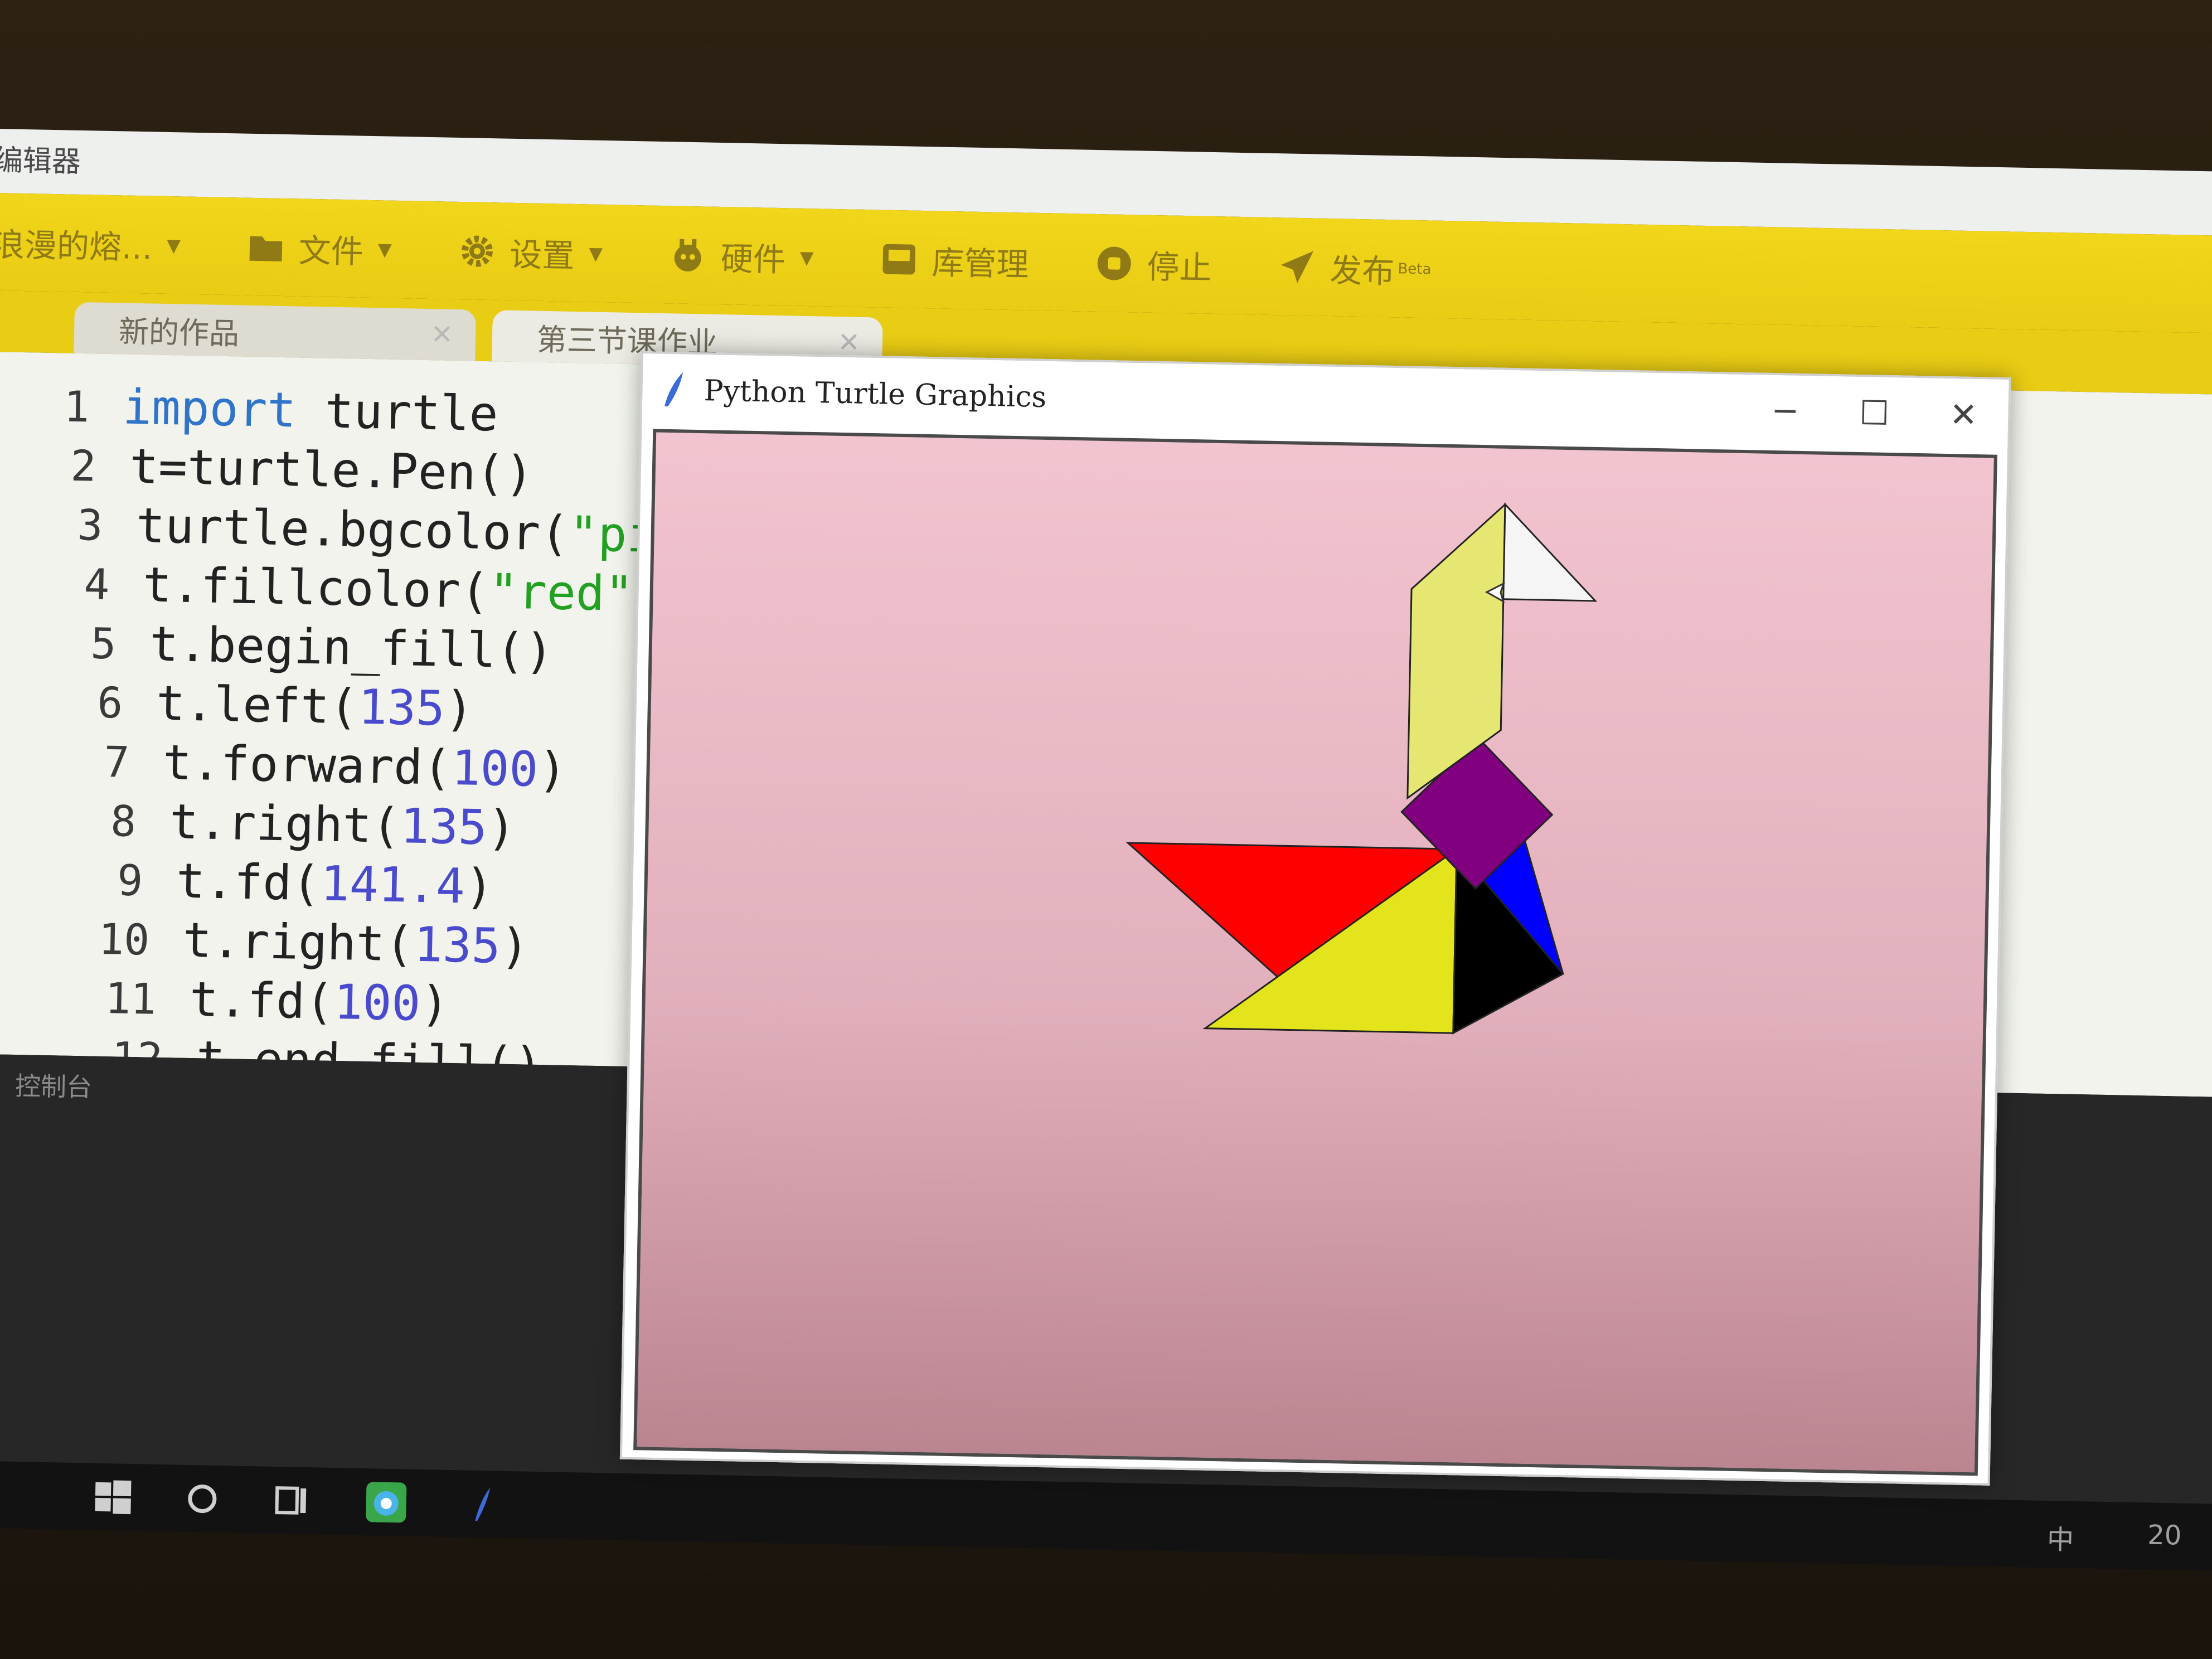 The height and width of the screenshot is (1659, 2212). What do you see at coordinates (265, 247) in the screenshot?
I see `folder-icon` at bounding box center [265, 247].